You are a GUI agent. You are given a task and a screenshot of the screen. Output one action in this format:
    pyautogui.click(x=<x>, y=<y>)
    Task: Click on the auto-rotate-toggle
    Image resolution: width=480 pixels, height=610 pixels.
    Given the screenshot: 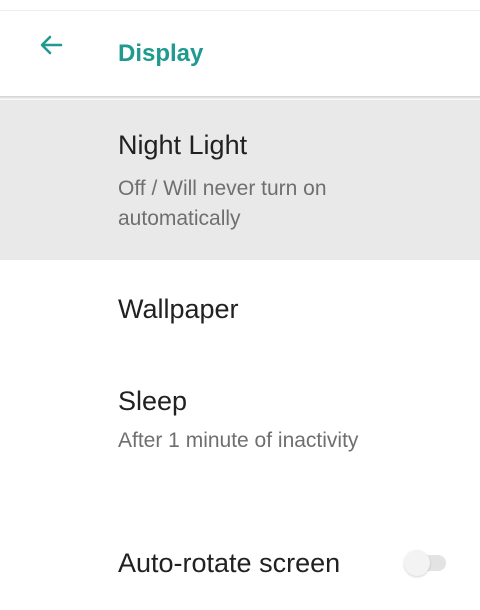 What is the action you would take?
    pyautogui.click(x=427, y=563)
    